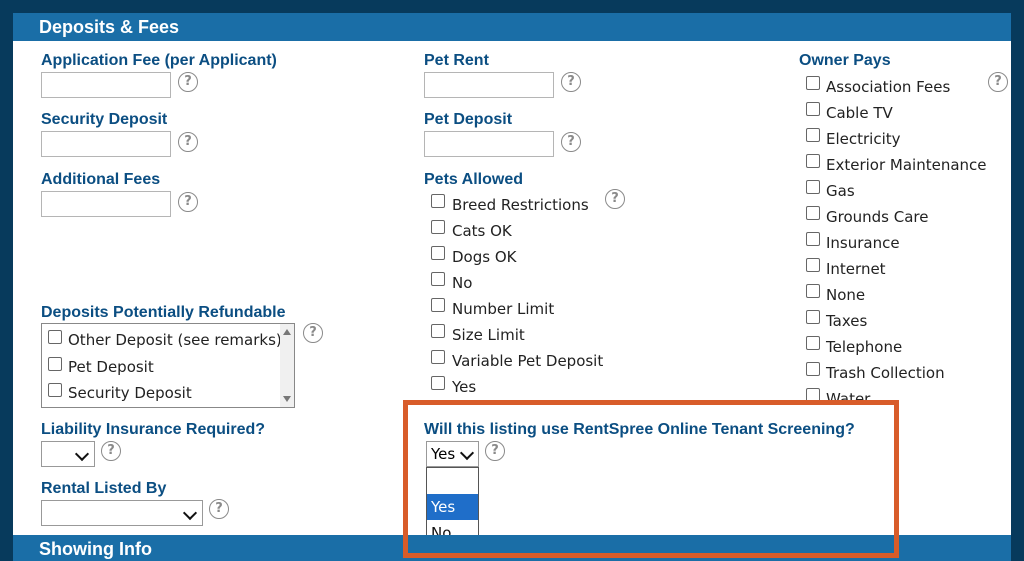  What do you see at coordinates (159, 60) in the screenshot?
I see `application-fee-label: Application Fee (per Applicant)` at bounding box center [159, 60].